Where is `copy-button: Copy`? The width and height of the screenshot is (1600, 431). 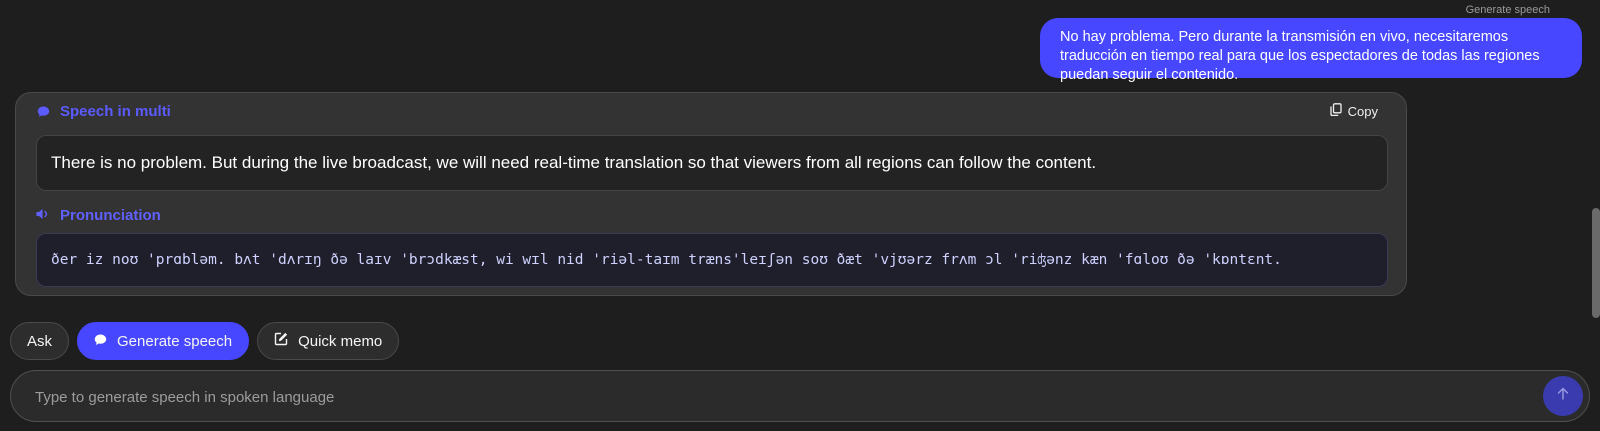
copy-button: Copy is located at coordinates (1353, 111).